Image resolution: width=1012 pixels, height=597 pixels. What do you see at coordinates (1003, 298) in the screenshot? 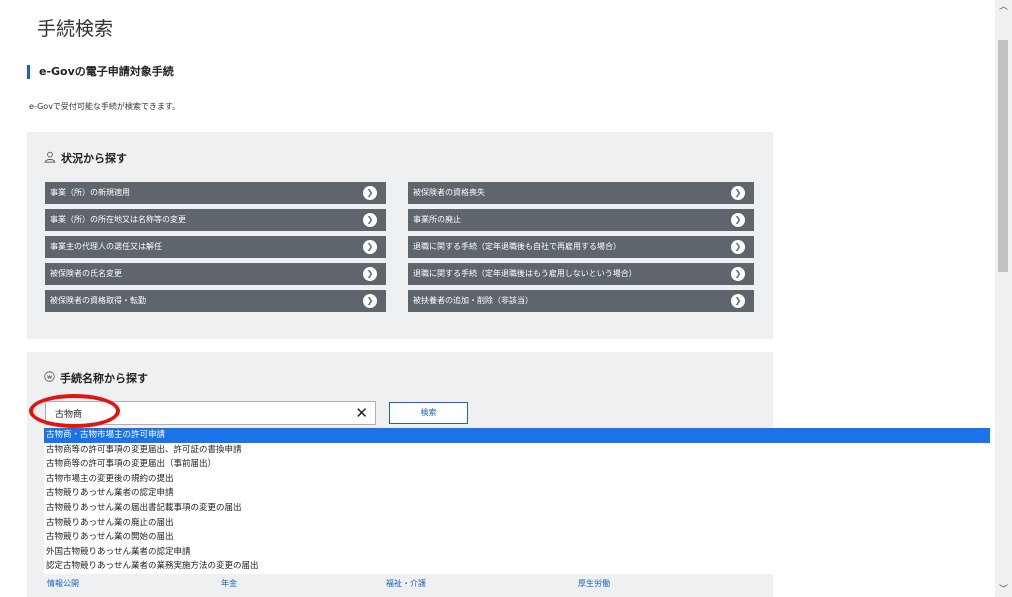
I see `vertical-scrollbar: ︿ ﹀` at bounding box center [1003, 298].